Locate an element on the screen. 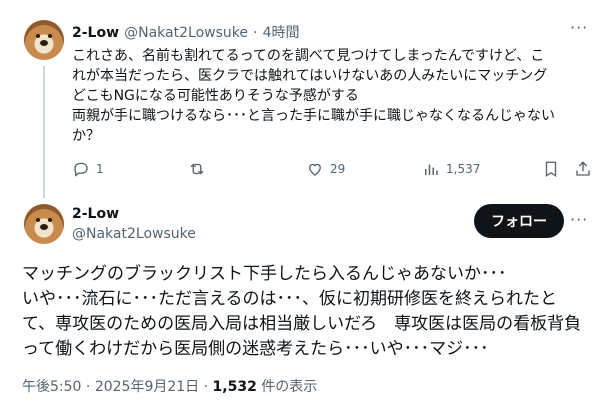  reply-count: 1 is located at coordinates (100, 169).